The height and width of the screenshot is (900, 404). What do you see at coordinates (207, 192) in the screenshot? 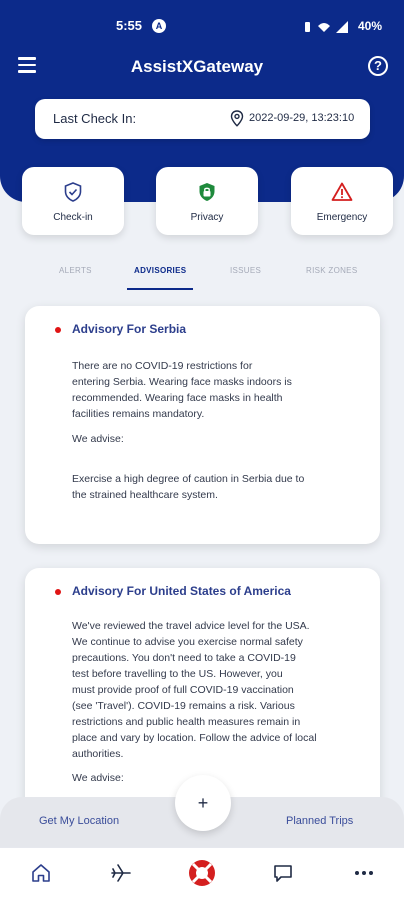
I see `lock-icon` at bounding box center [207, 192].